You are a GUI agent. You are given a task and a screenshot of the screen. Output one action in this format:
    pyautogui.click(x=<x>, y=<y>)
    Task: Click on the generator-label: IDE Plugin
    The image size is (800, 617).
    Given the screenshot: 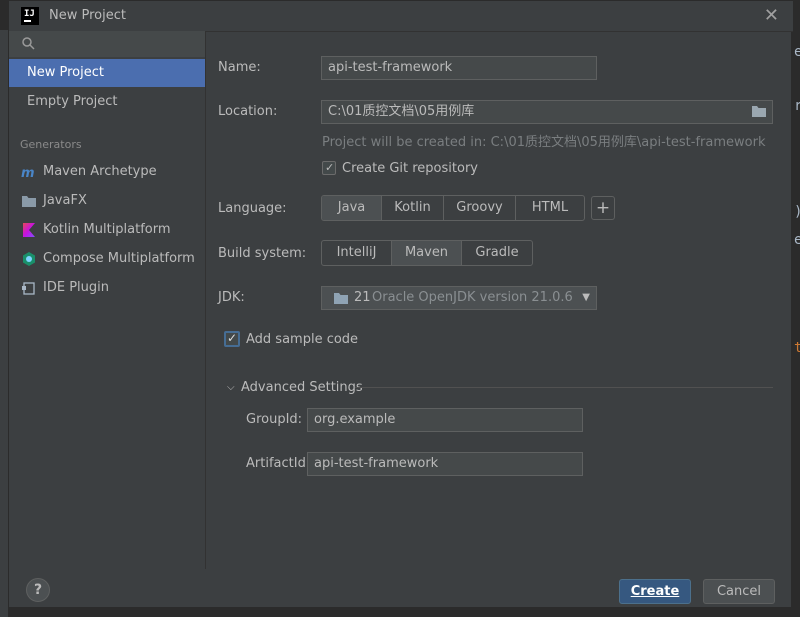 What is the action you would take?
    pyautogui.click(x=76, y=287)
    